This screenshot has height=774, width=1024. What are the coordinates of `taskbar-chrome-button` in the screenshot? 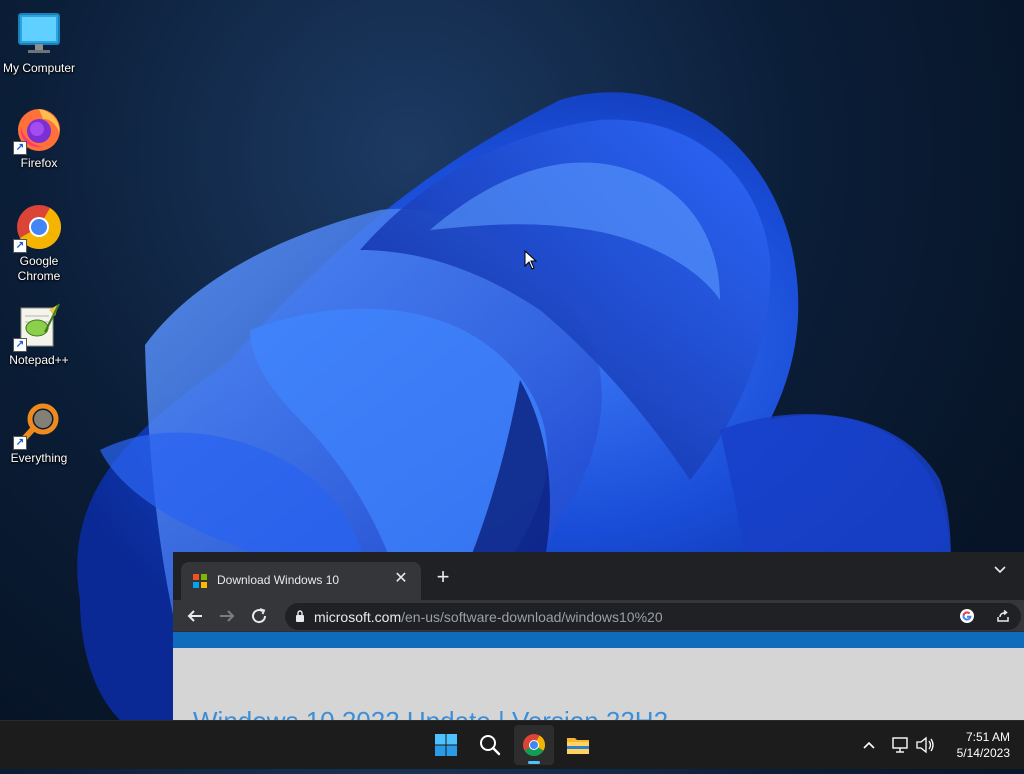 It's located at (534, 745).